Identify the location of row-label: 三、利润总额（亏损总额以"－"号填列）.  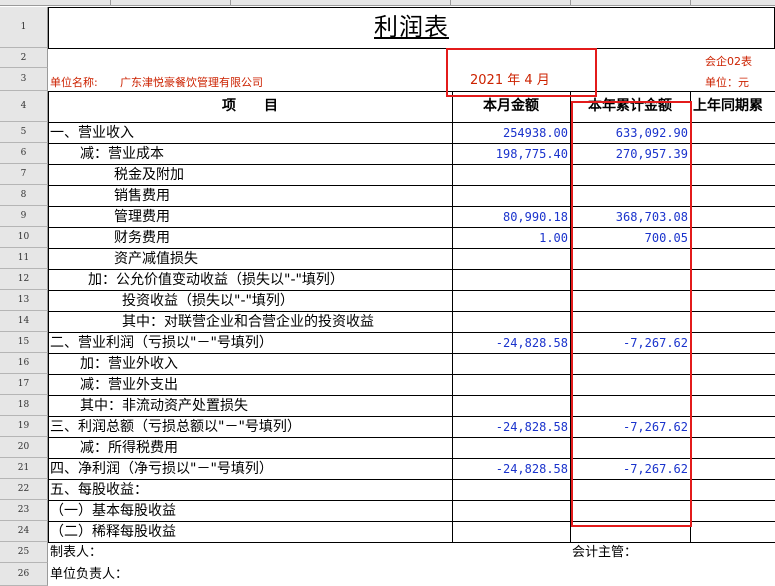
(175, 427).